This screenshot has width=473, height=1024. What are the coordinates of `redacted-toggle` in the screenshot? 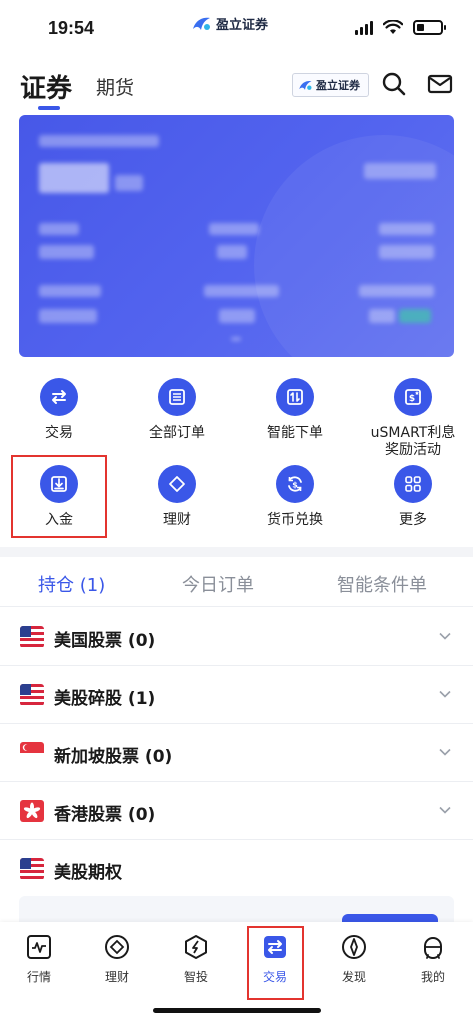 It's located at (400, 171).